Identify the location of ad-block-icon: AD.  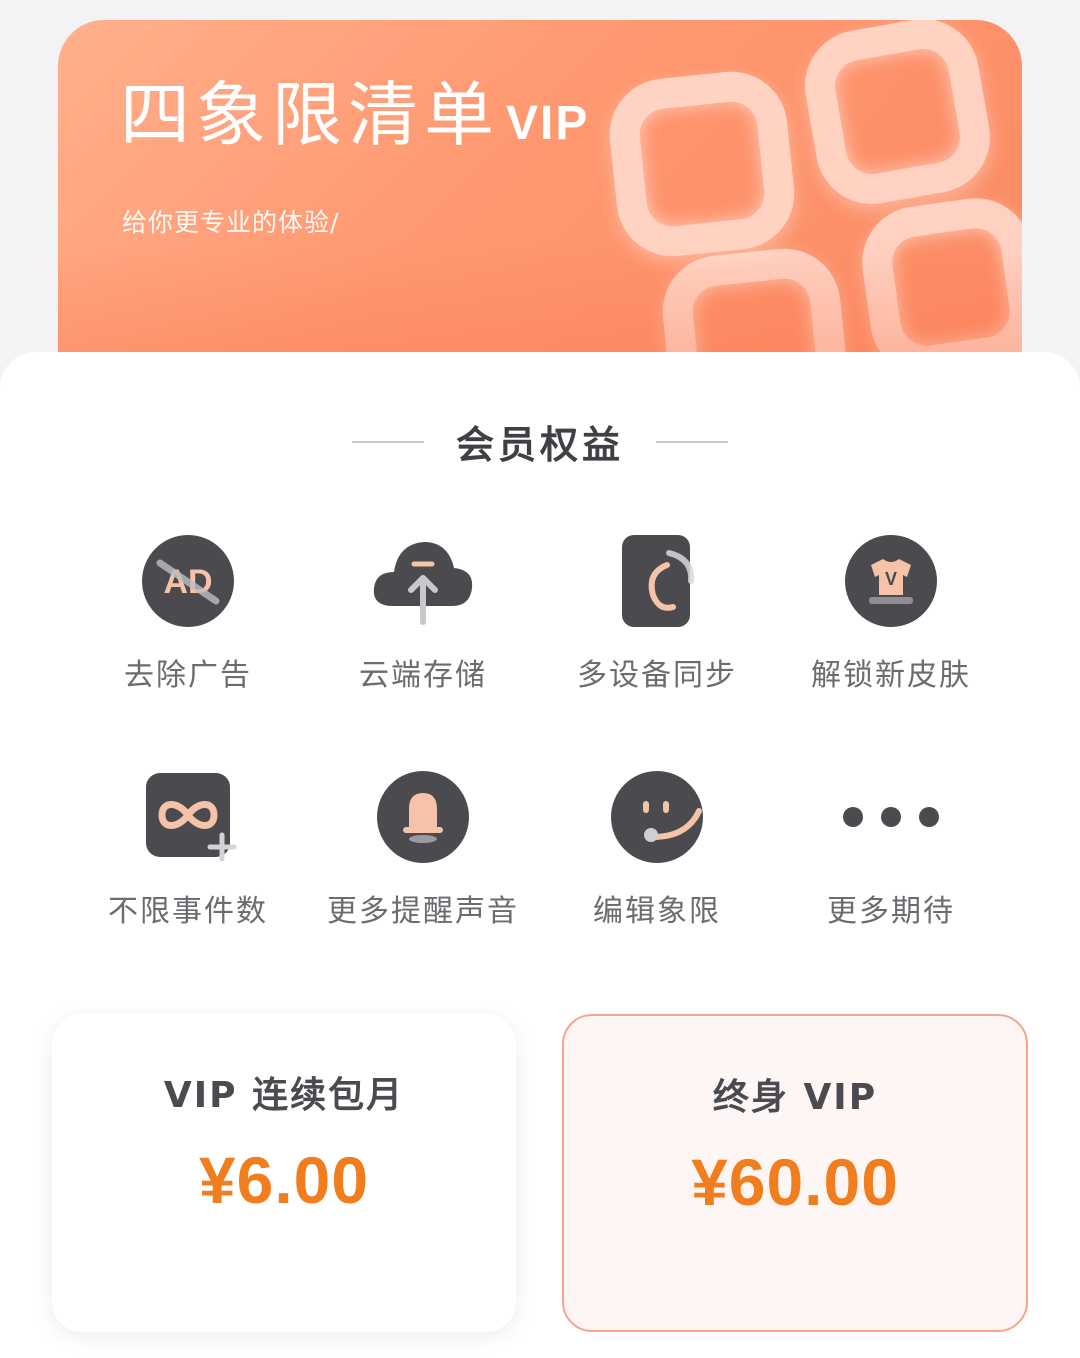
(188, 581).